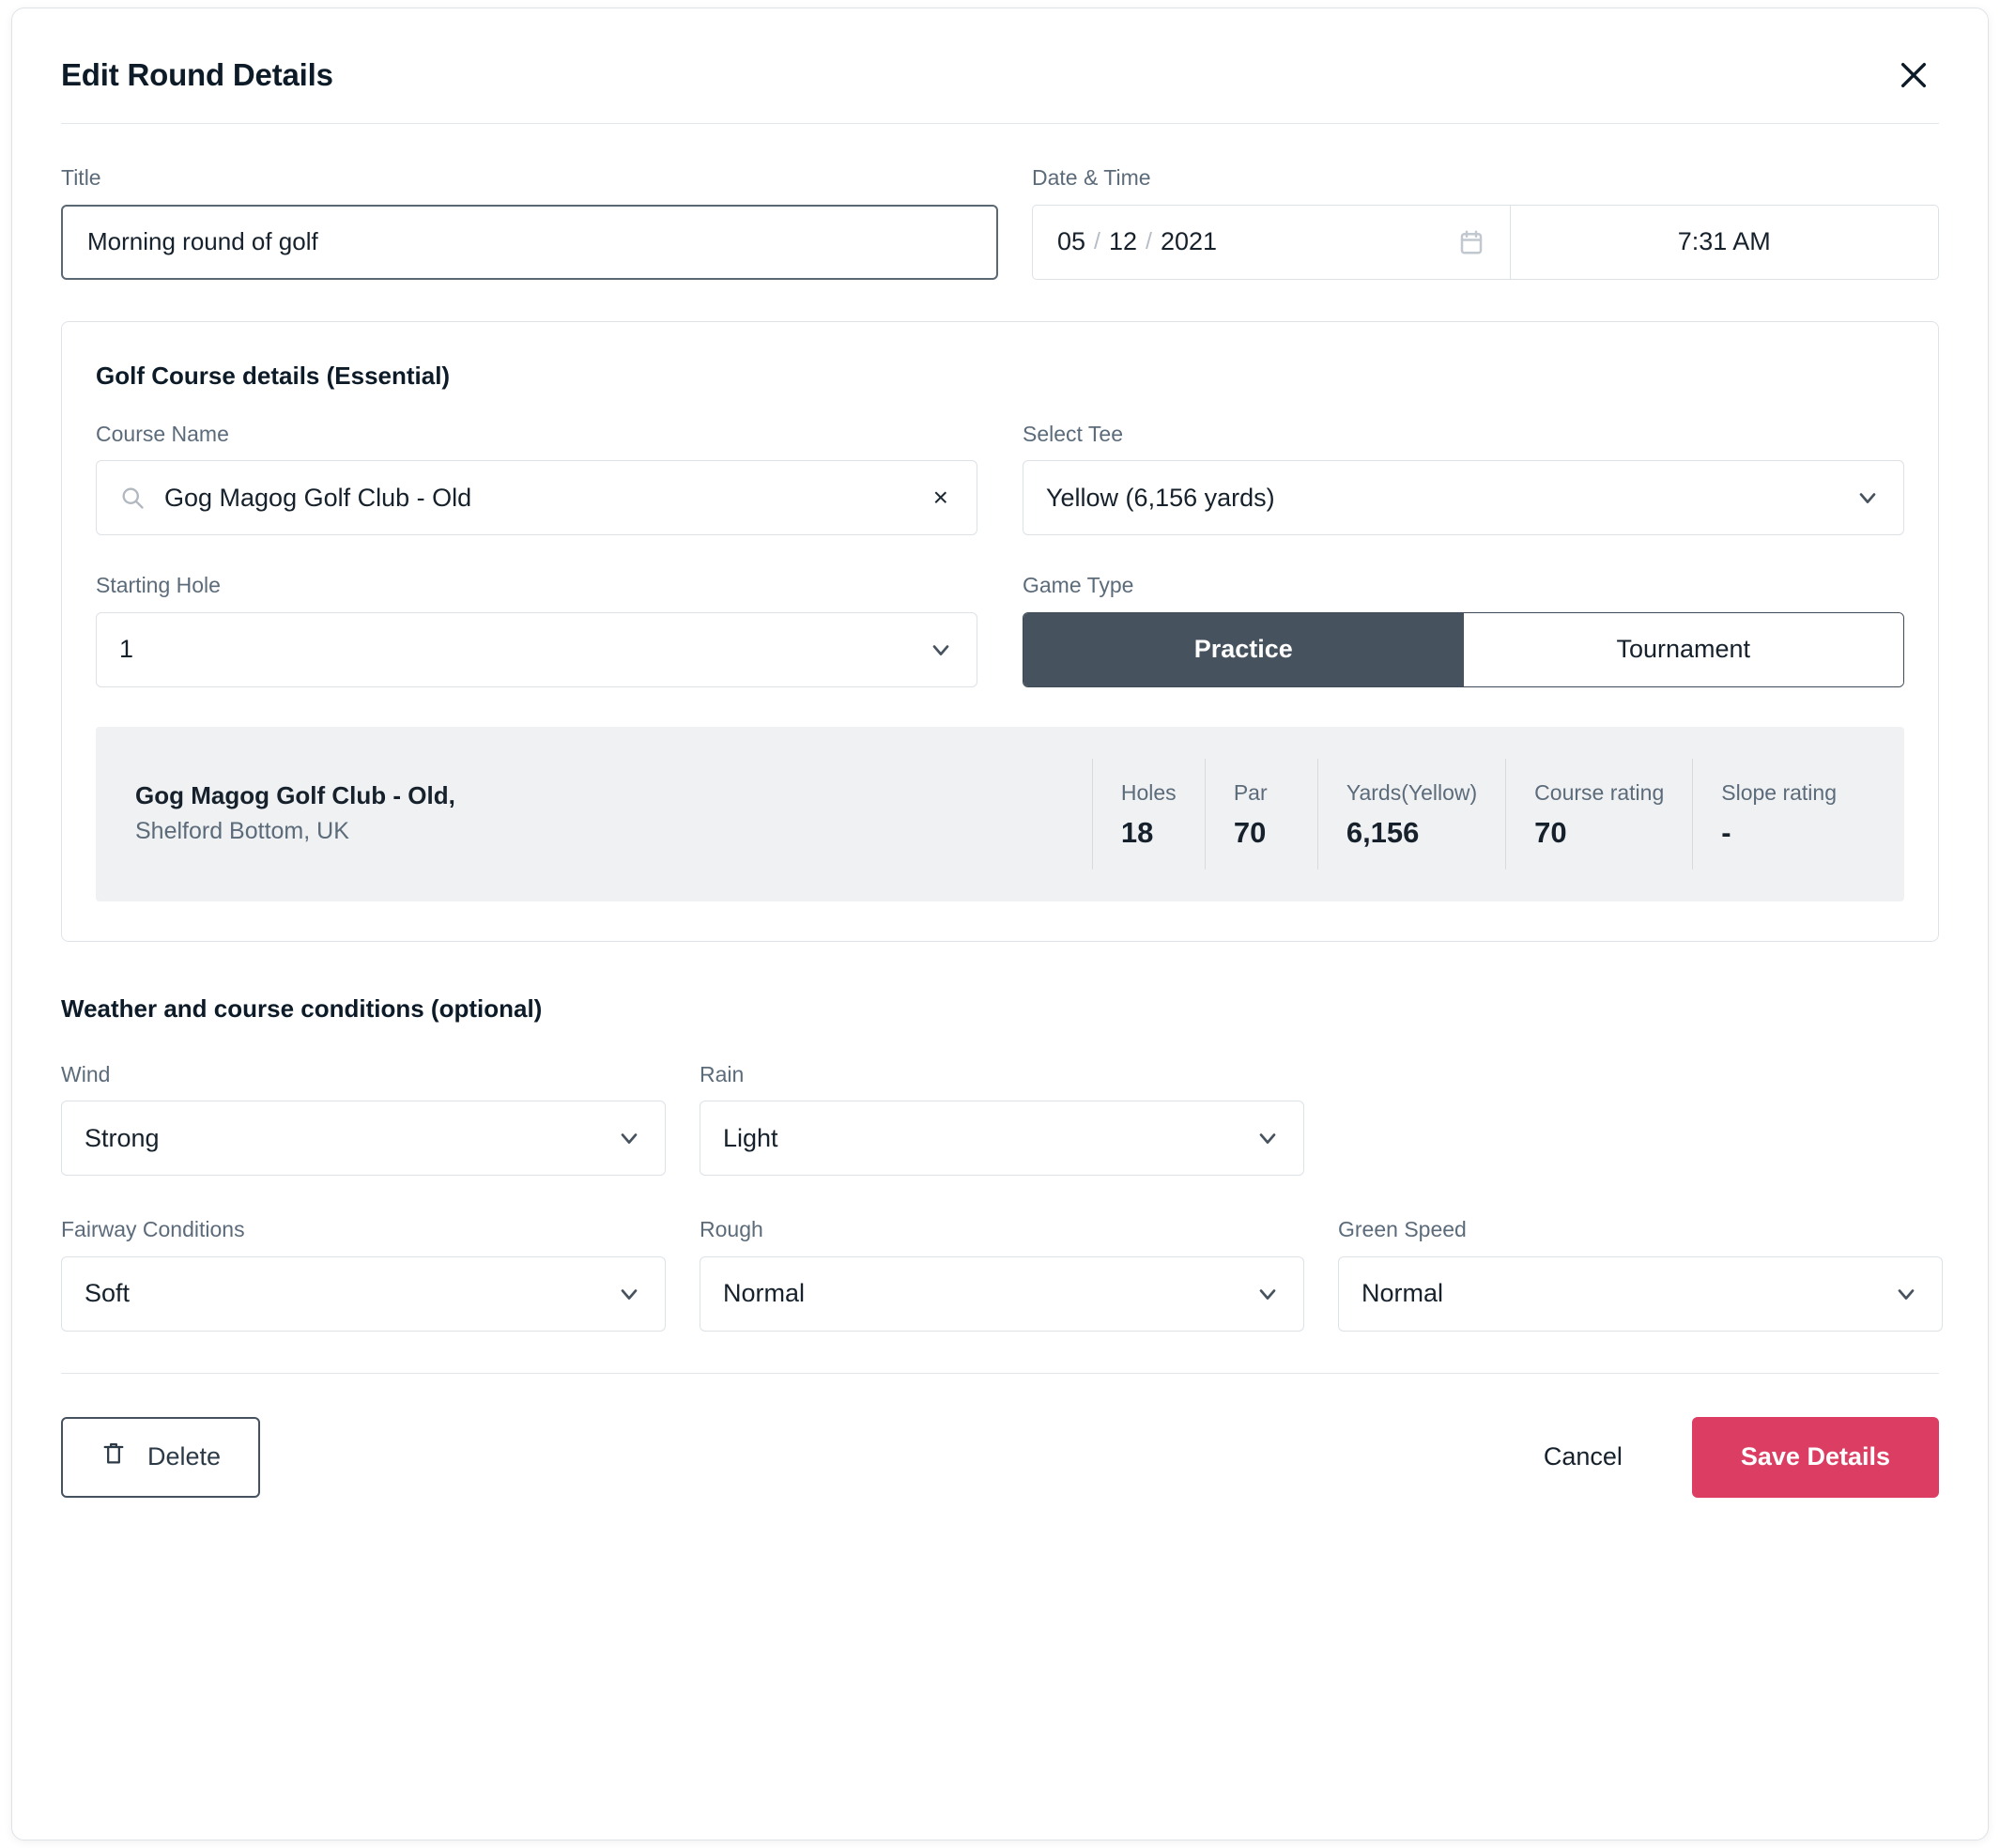 The image size is (2000, 1848). Describe the element at coordinates (81, 177) in the screenshot. I see `title-label: Title` at that location.